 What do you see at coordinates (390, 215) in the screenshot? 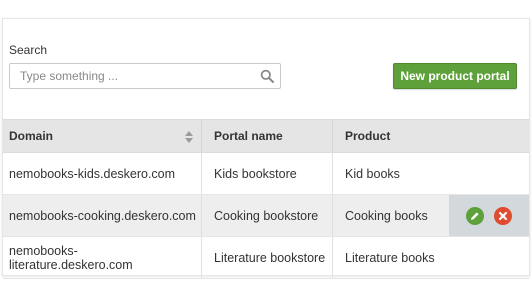
I see `cell-product: Cooking books` at bounding box center [390, 215].